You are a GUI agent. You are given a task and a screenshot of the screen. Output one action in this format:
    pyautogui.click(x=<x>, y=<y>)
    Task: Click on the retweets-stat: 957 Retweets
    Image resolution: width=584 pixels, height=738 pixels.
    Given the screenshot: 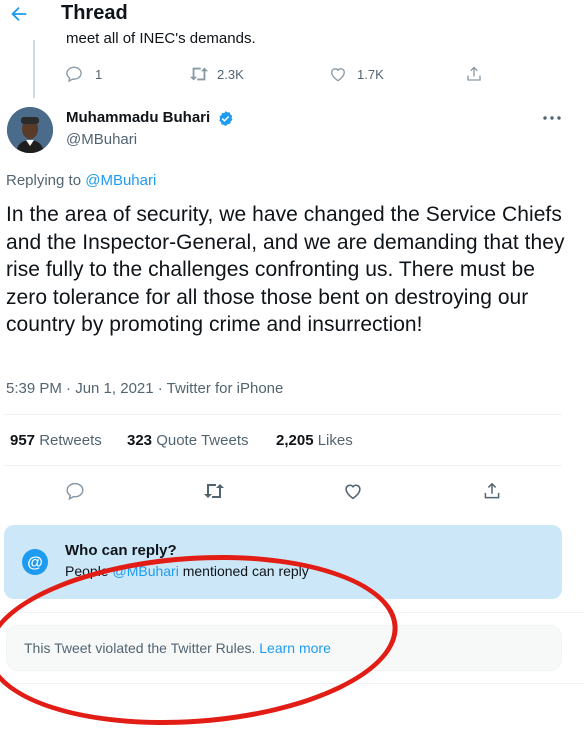 What is the action you would take?
    pyautogui.click(x=56, y=440)
    